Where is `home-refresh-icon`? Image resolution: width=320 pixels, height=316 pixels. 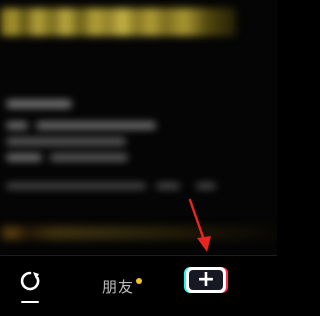
home-refresh-icon is located at coordinates (30, 281).